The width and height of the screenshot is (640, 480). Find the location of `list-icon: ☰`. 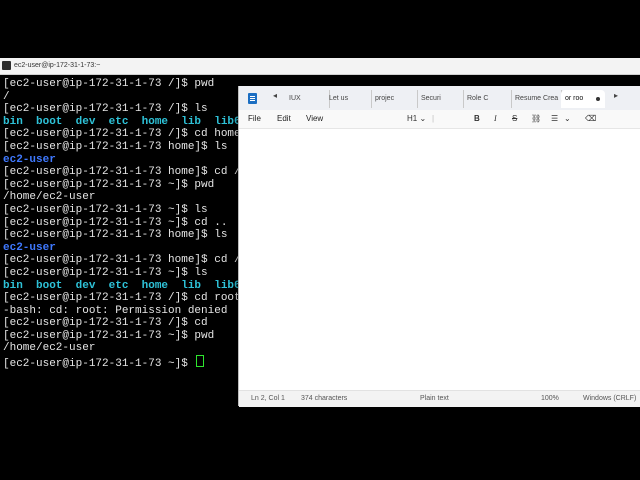

list-icon: ☰ is located at coordinates (554, 118).